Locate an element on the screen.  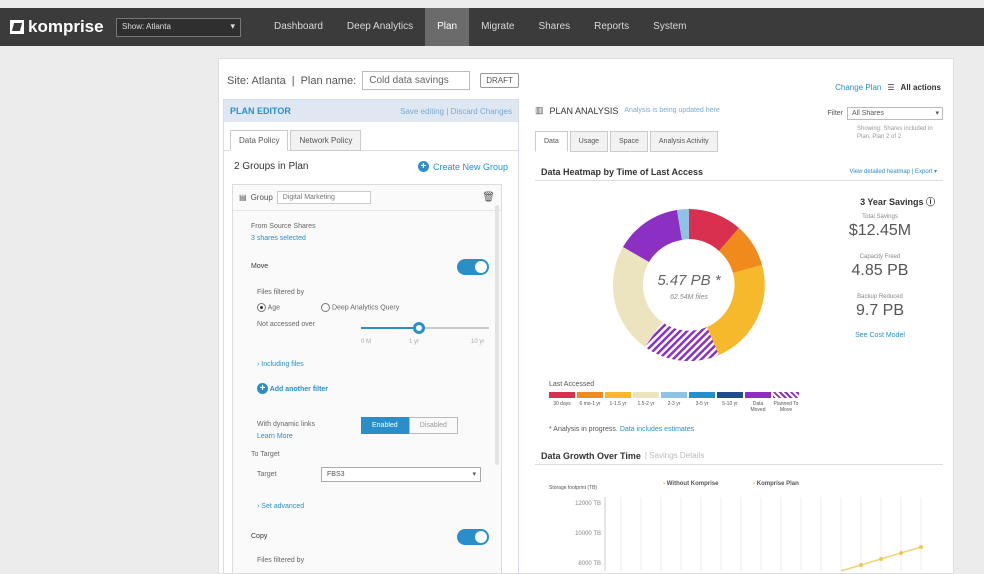
legend-komprise-plan-label: Komprise Plan is located at coordinates (778, 484).